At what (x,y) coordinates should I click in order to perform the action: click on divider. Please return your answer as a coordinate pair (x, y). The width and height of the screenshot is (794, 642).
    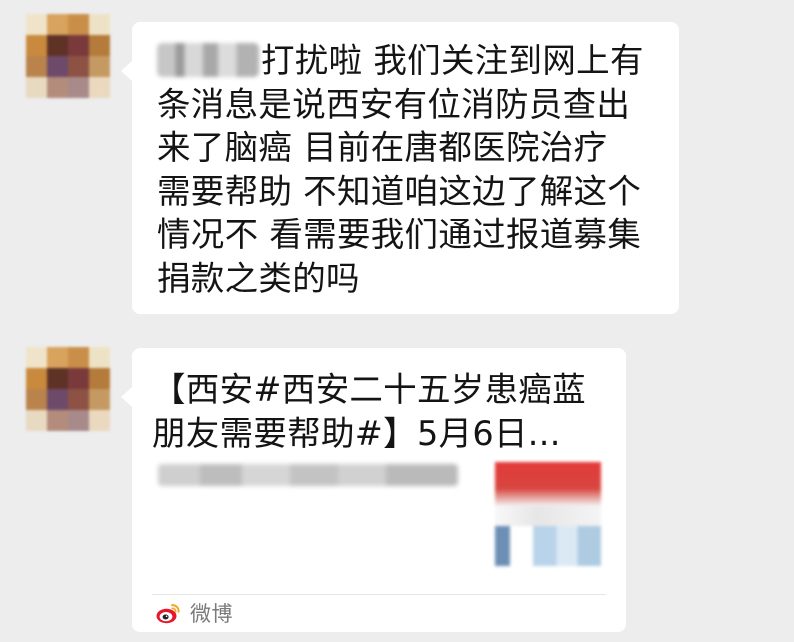
    Looking at the image, I should click on (379, 594).